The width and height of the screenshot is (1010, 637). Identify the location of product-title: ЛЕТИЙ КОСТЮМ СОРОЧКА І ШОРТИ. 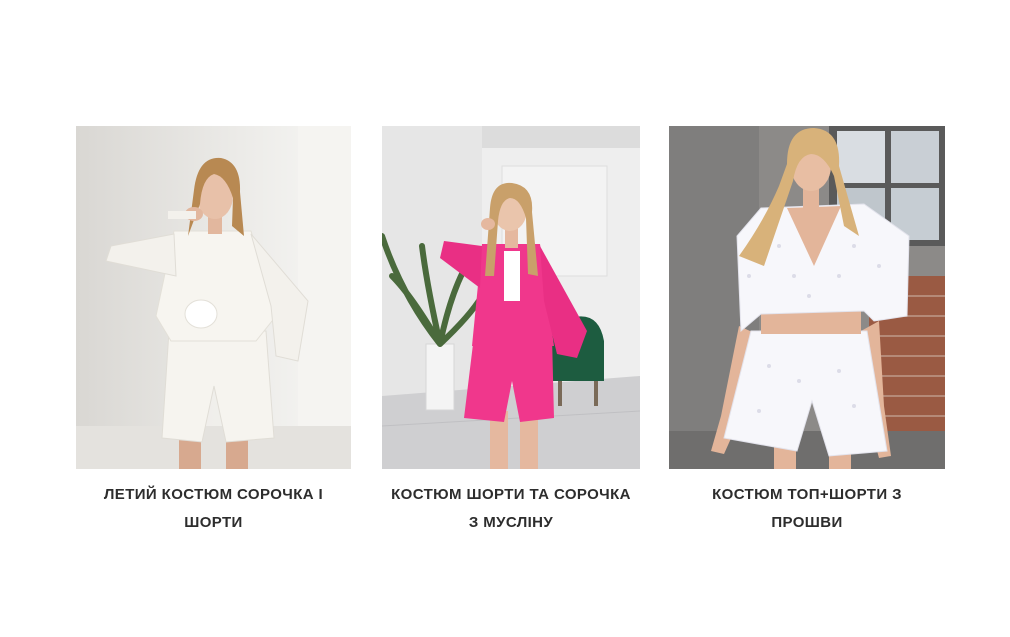
(213, 509).